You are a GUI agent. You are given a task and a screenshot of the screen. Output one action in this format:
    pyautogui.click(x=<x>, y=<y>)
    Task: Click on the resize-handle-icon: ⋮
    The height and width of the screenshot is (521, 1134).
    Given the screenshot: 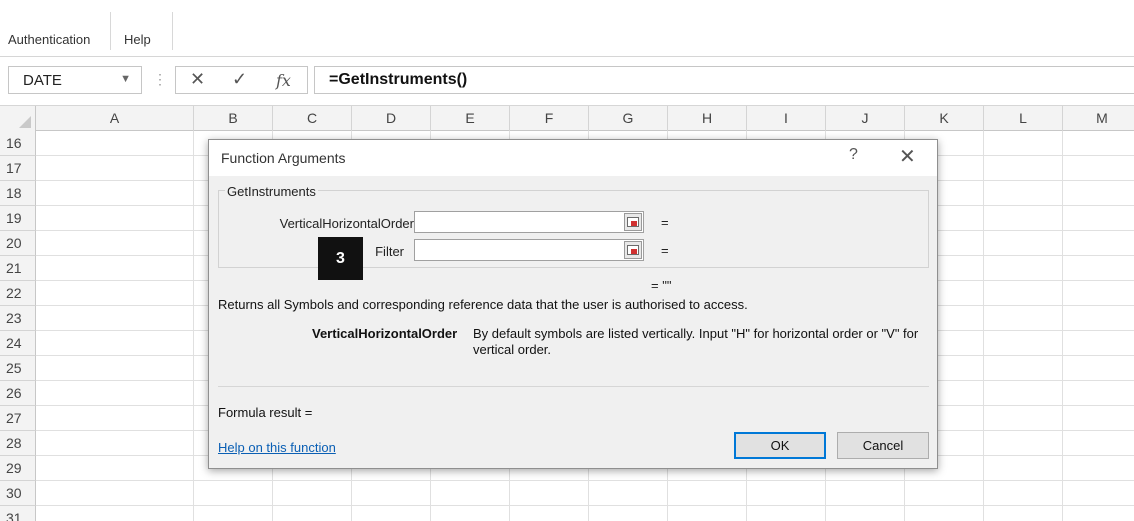 What is the action you would take?
    pyautogui.click(x=160, y=79)
    